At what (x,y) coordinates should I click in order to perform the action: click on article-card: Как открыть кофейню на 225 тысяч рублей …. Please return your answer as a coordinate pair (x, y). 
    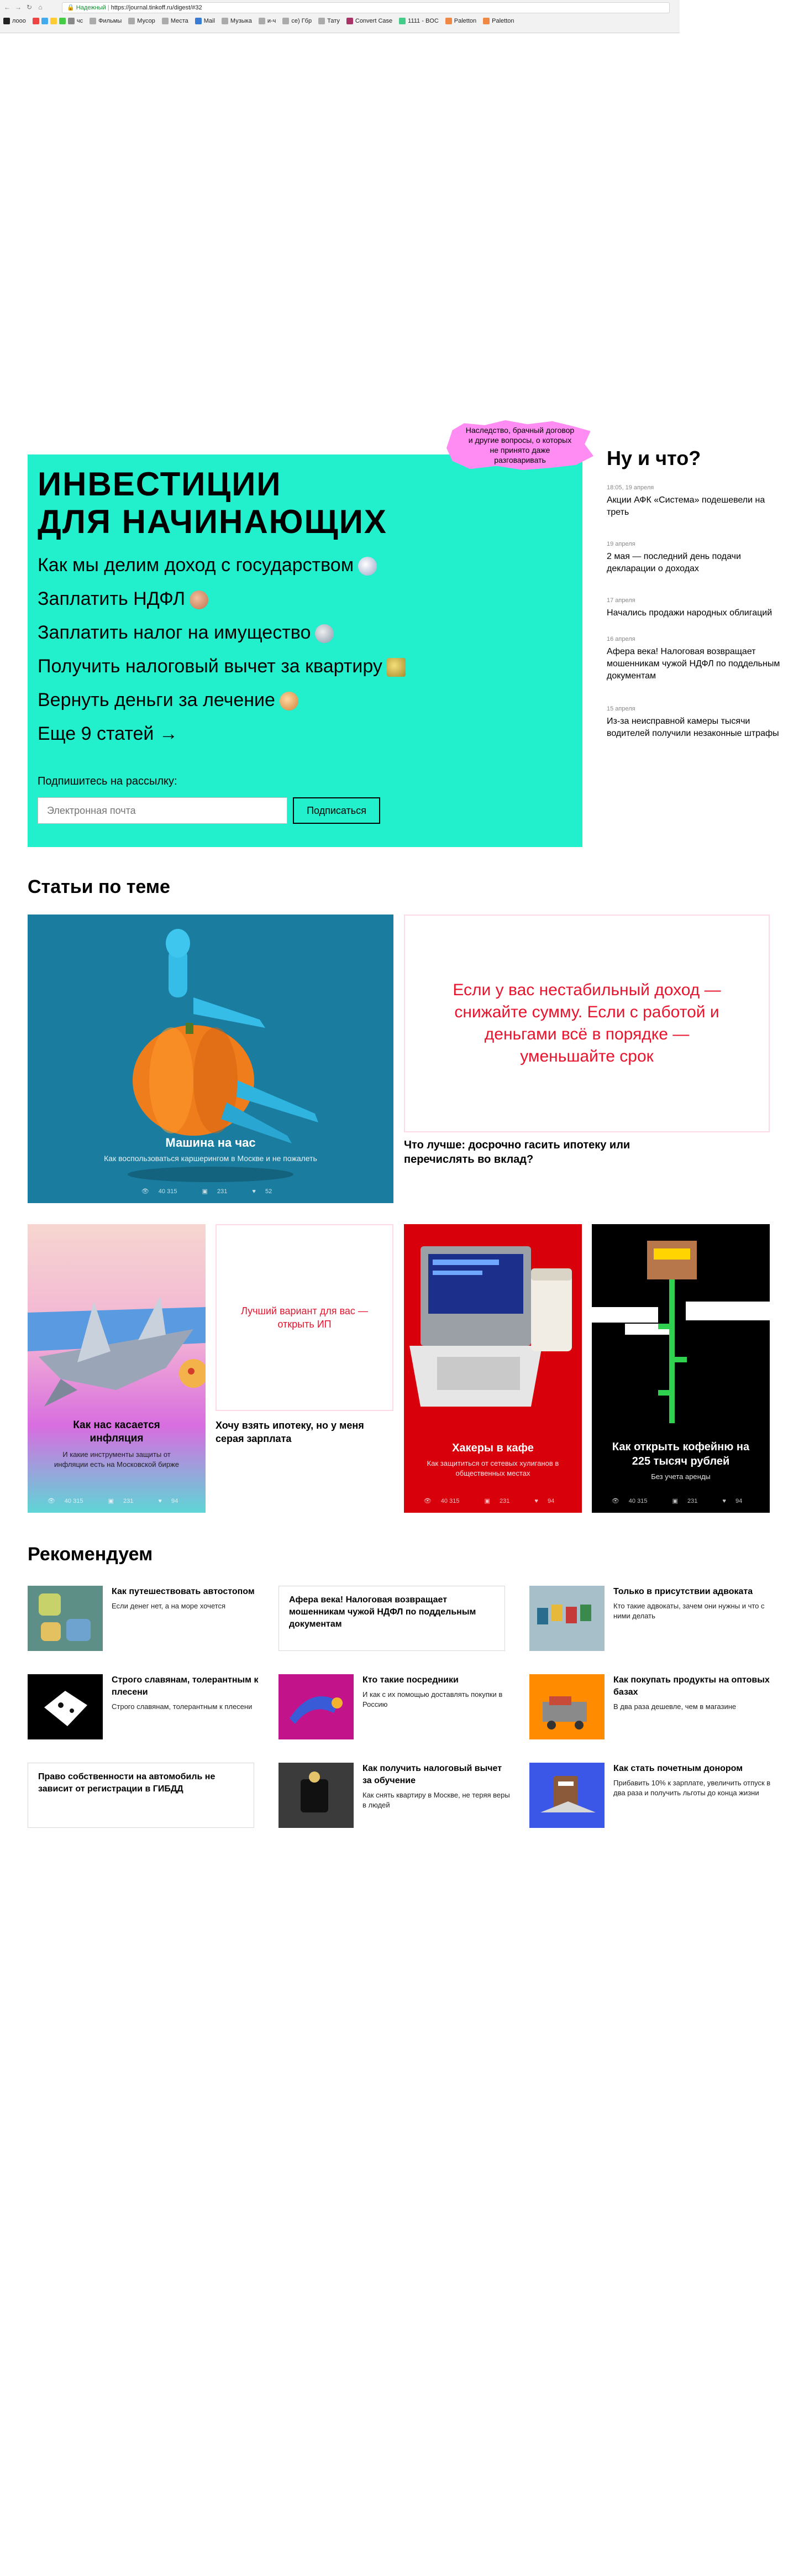
    Looking at the image, I should click on (681, 1368).